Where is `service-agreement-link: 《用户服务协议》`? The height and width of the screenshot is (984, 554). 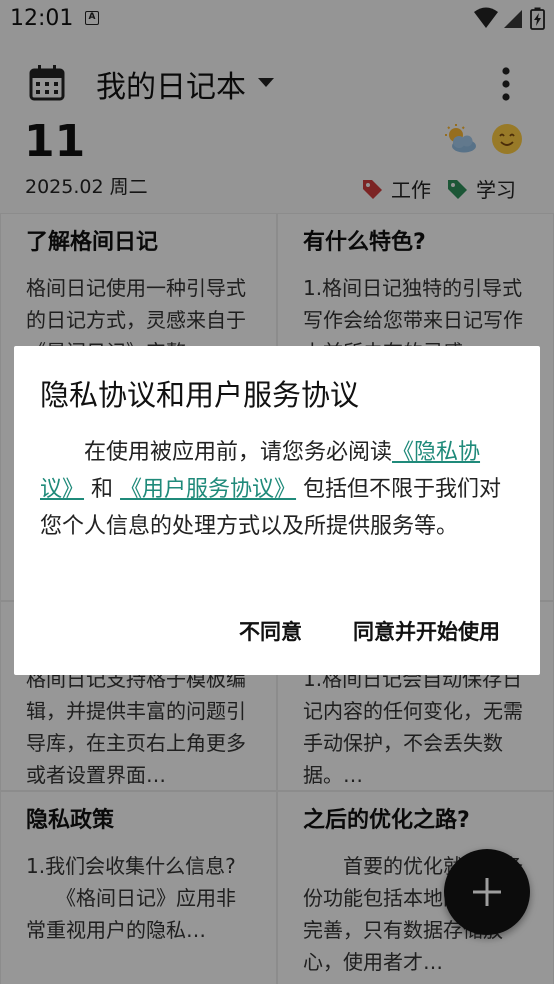 service-agreement-link: 《用户服务协议》 is located at coordinates (208, 489).